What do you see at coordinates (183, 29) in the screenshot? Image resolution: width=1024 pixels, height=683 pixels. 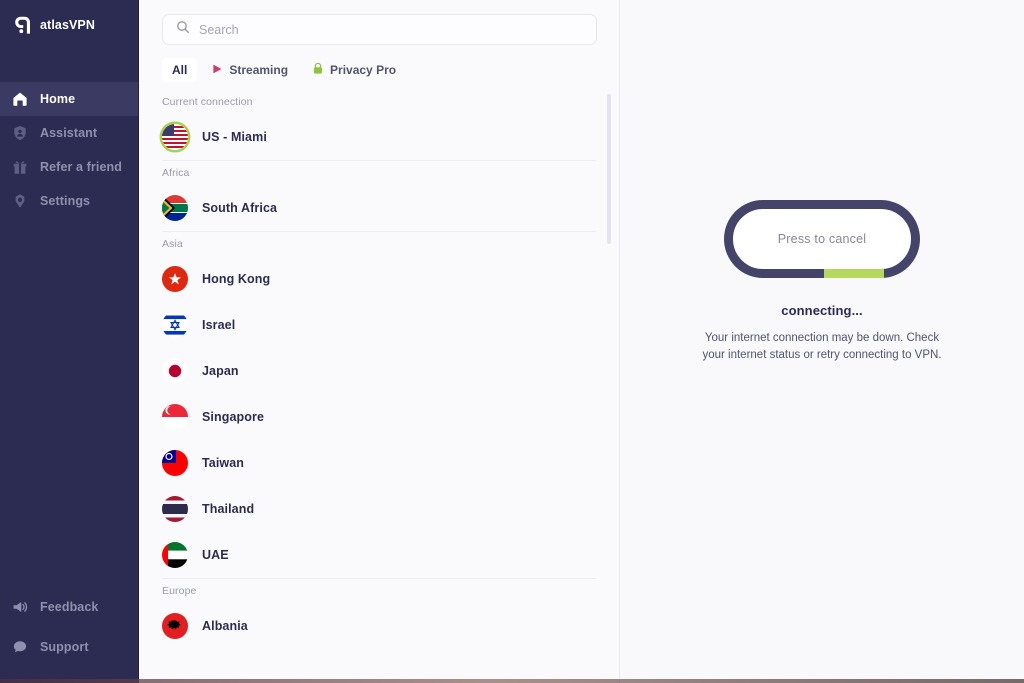 I see `search-icon` at bounding box center [183, 29].